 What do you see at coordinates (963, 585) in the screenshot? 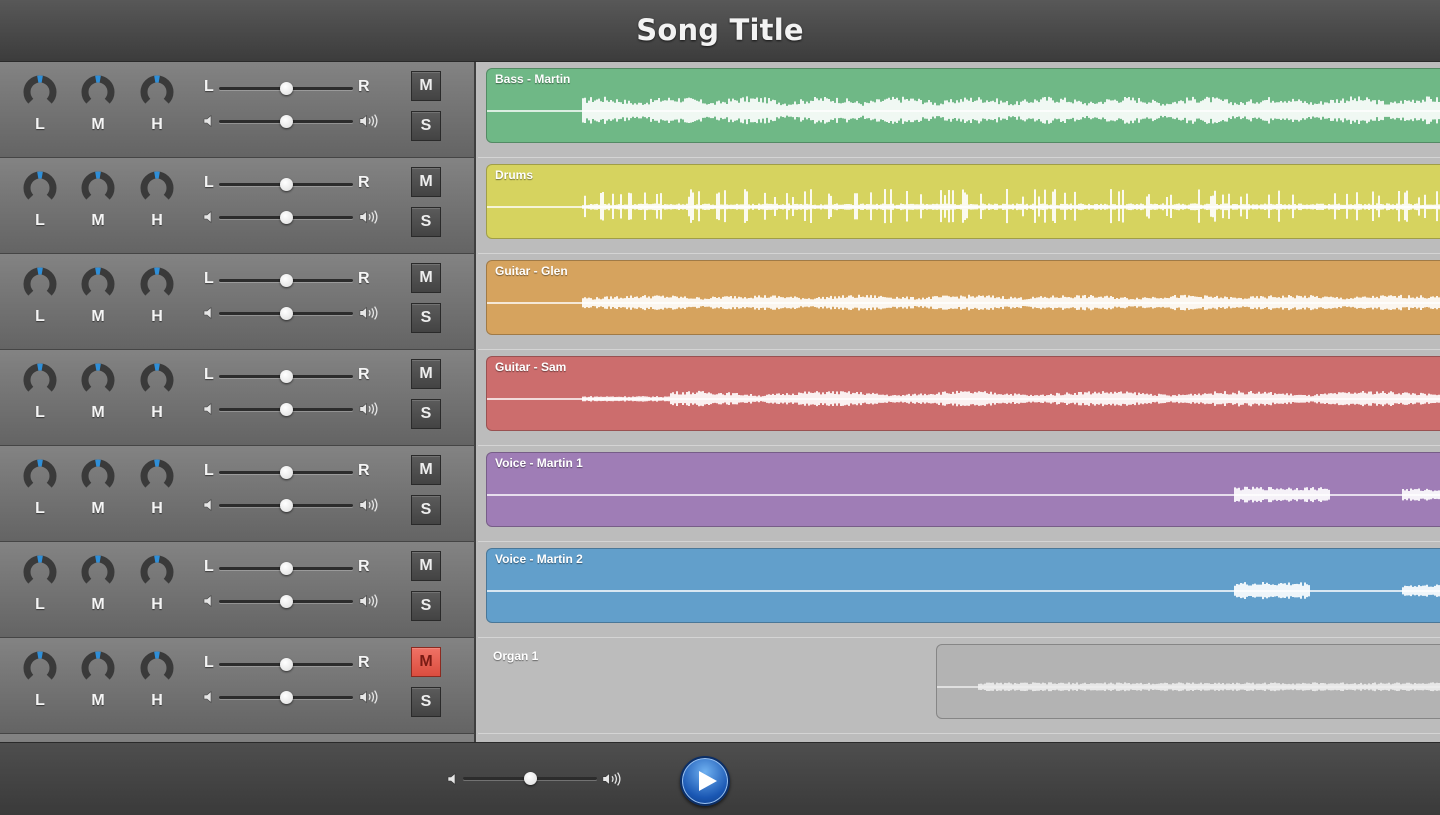
I see `audio-clip: Voice - Martin 2` at bounding box center [963, 585].